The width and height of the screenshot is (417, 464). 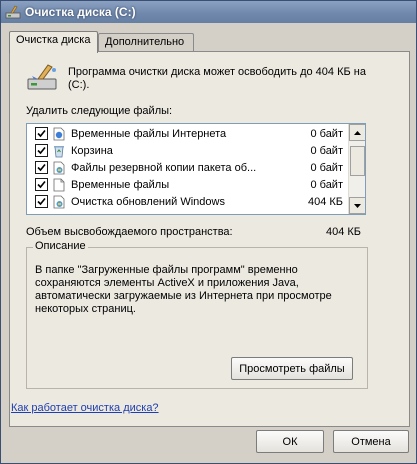 I want to click on tab-label: Дополнительно, so click(x=145, y=42).